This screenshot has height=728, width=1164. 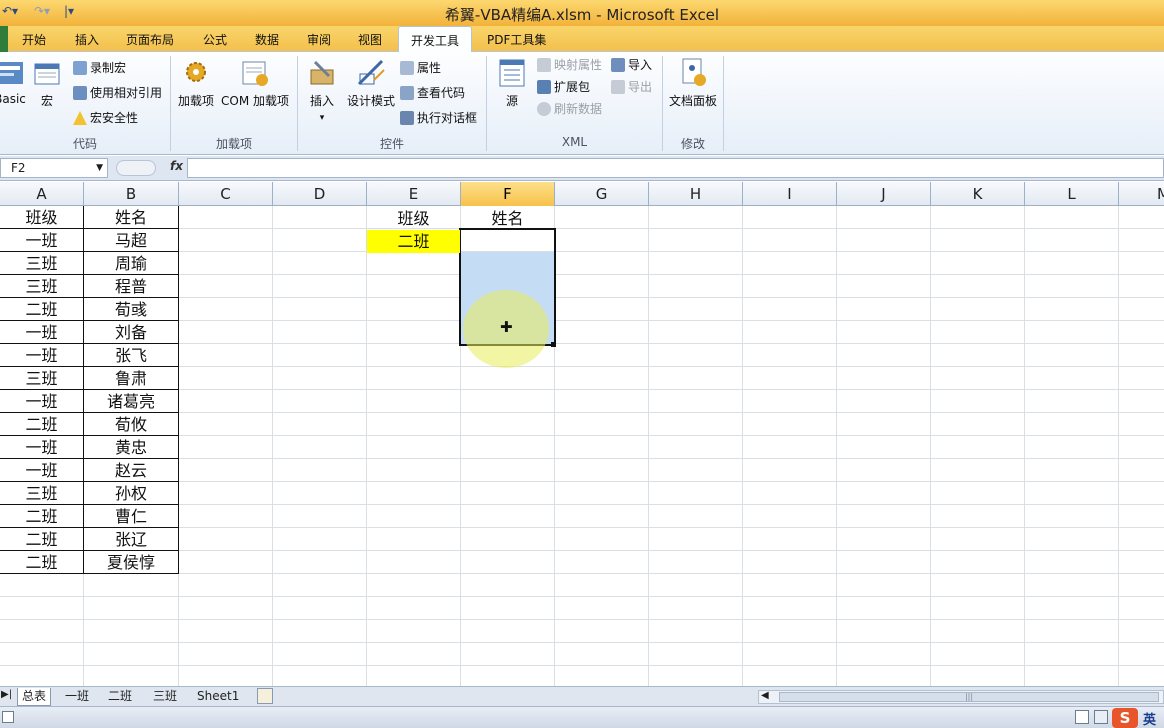 I want to click on table-cell-name: 马超, so click(x=131, y=240).